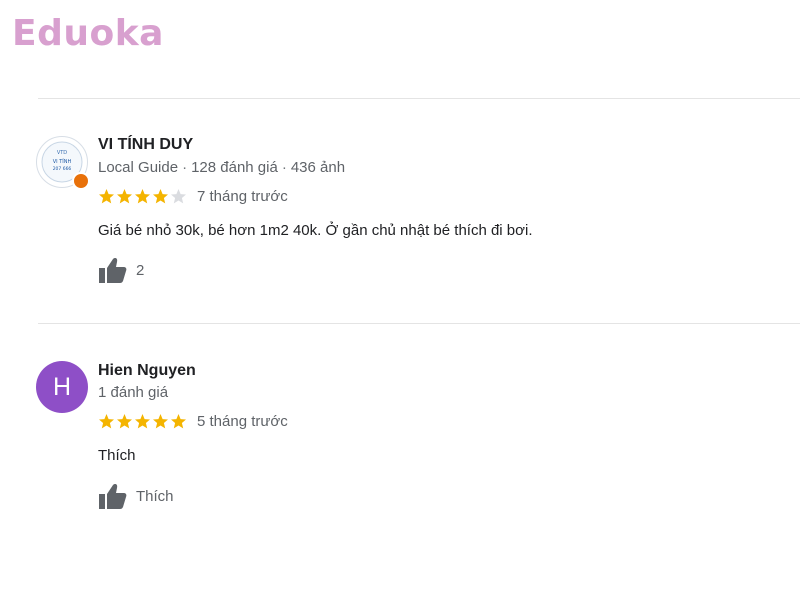 This screenshot has width=800, height=600. I want to click on photo-count: 436 ảnh, so click(318, 167).